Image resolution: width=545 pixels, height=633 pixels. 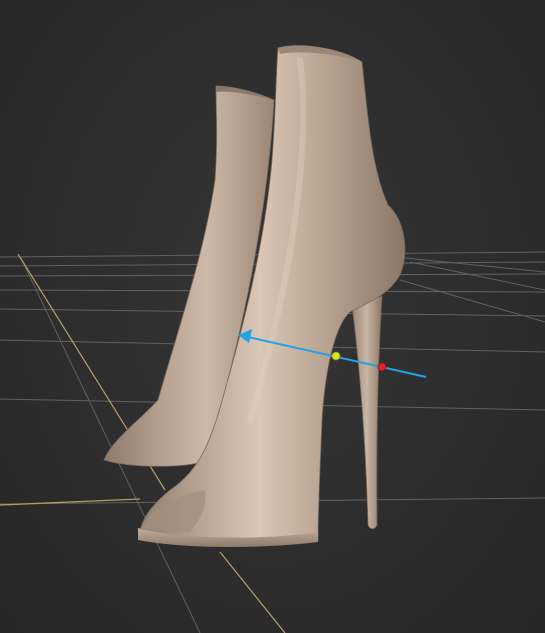 What do you see at coordinates (382, 367) in the screenshot?
I see `gizmo-end-handle` at bounding box center [382, 367].